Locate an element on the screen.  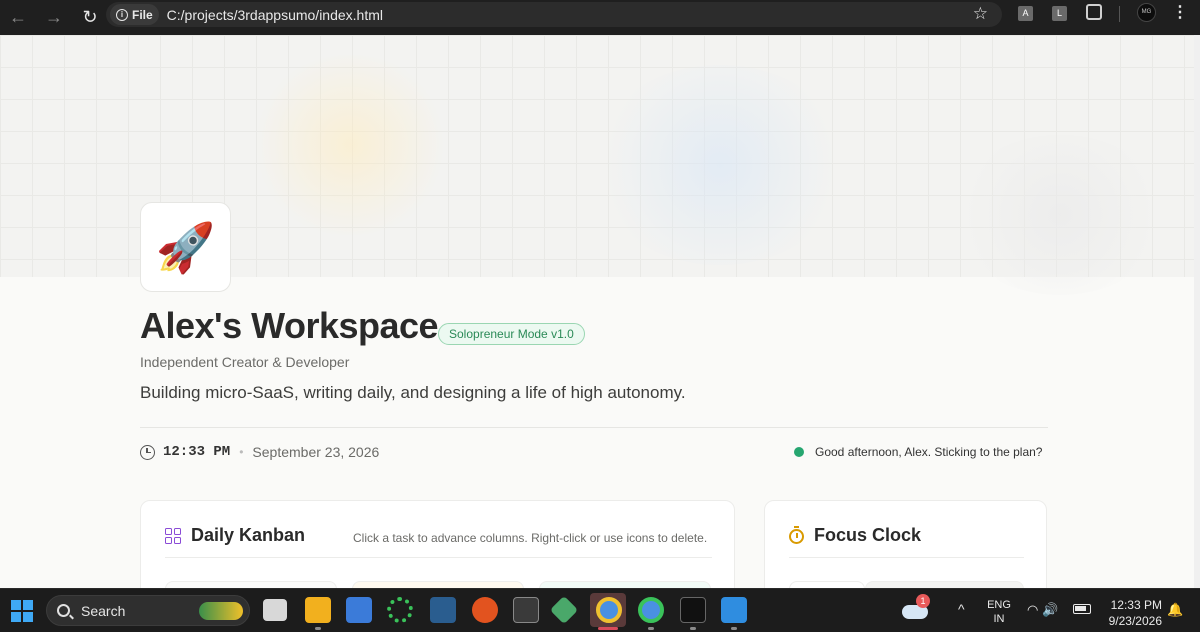
vscode-icon is located at coordinates (734, 610).